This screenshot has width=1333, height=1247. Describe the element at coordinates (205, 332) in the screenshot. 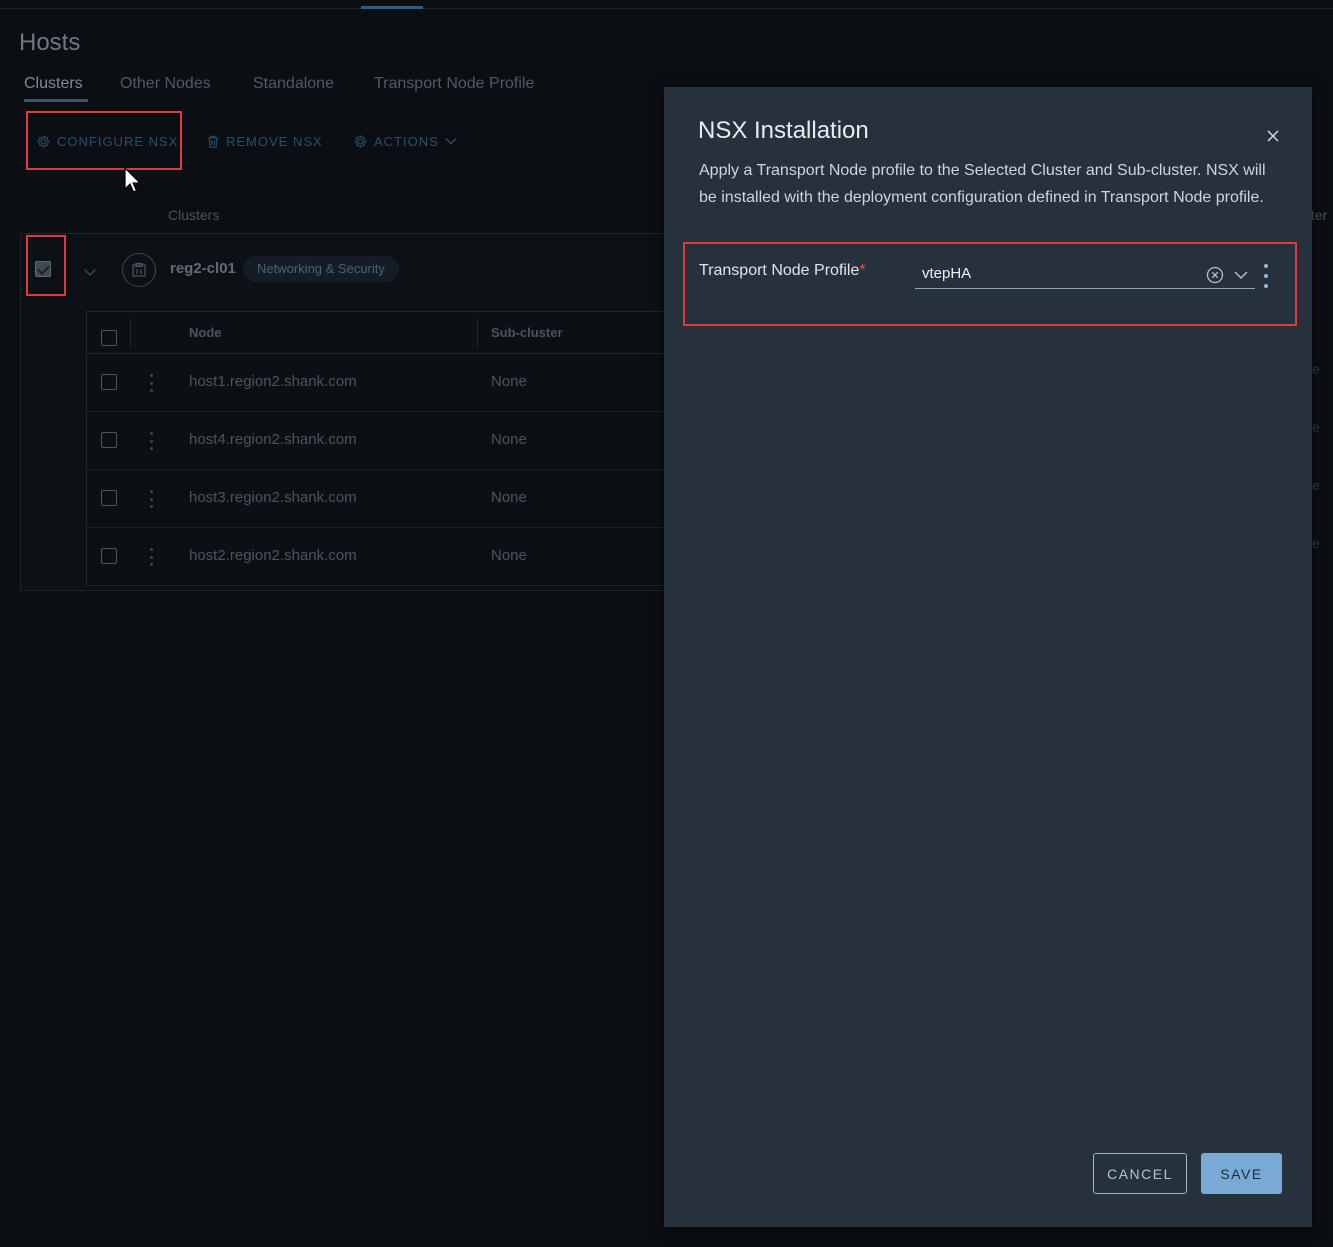

I see `column-header-node: Node` at that location.